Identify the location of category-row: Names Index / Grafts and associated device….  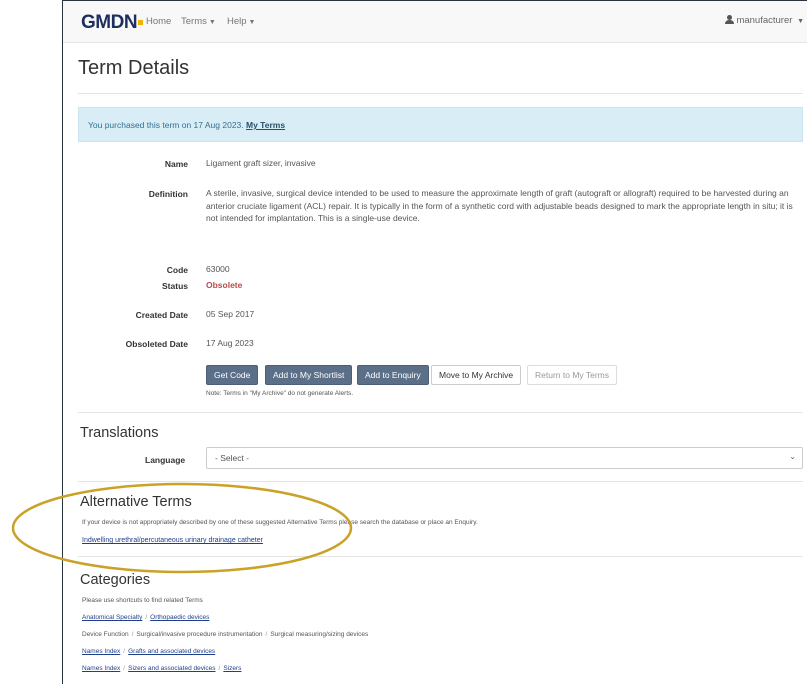
(148, 651).